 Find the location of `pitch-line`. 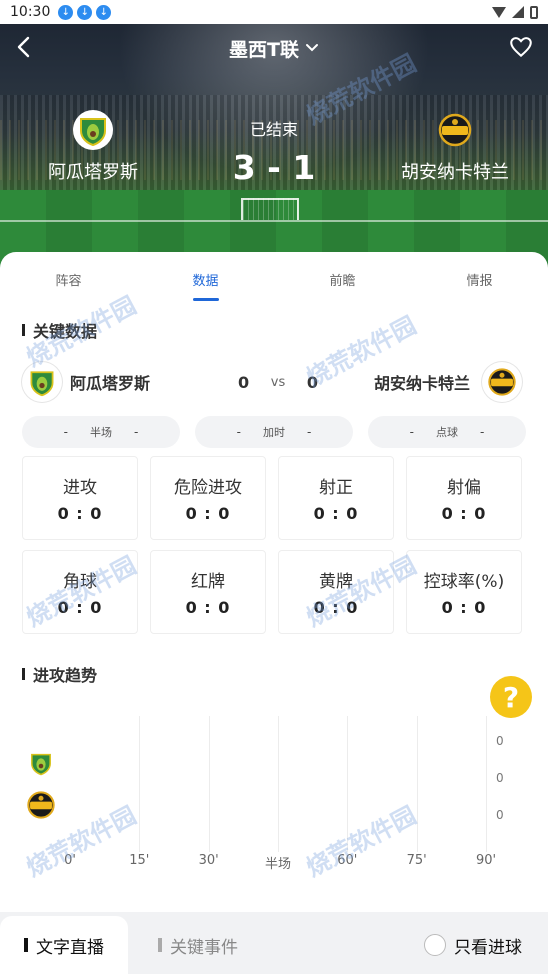

pitch-line is located at coordinates (274, 221).